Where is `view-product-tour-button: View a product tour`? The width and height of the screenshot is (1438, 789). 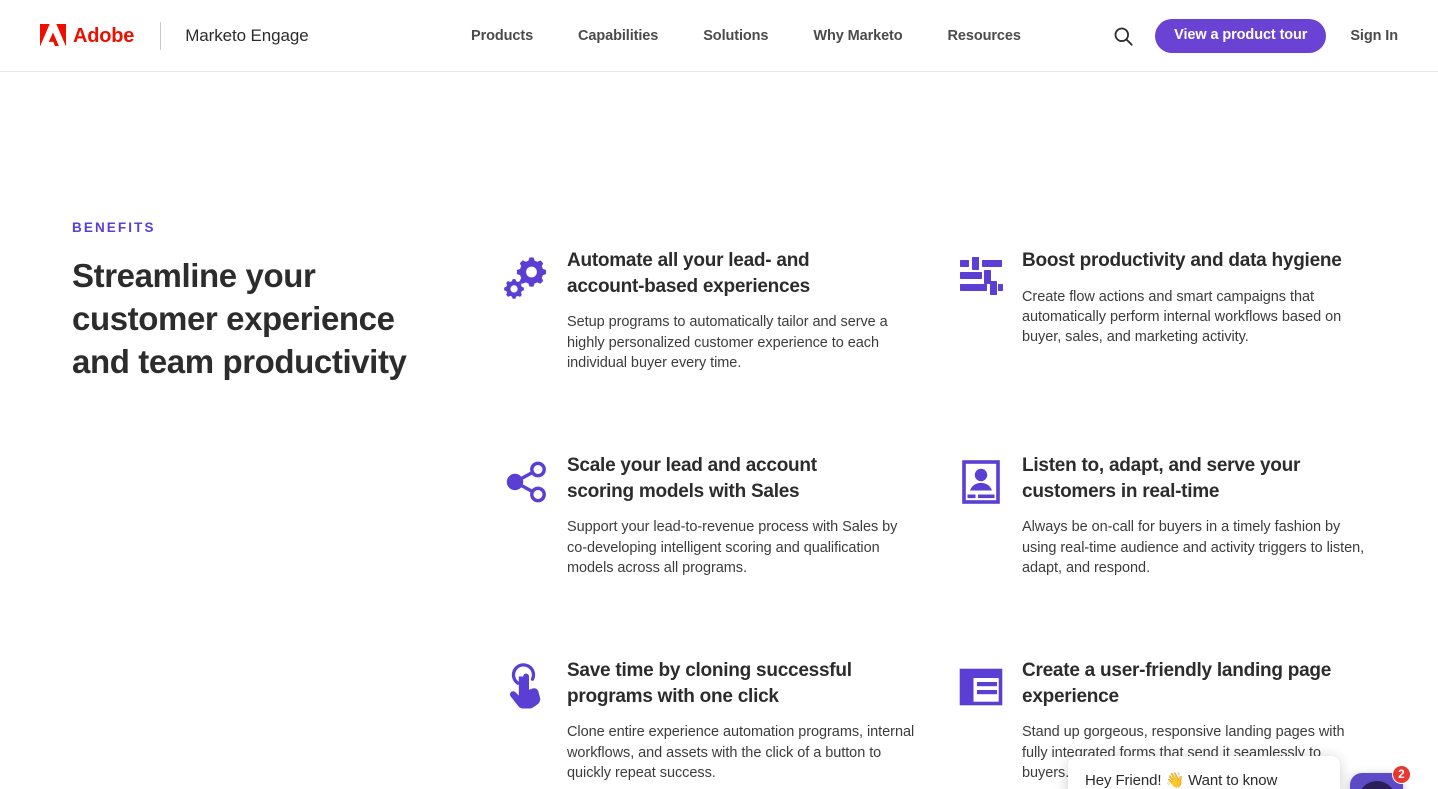
view-product-tour-button: View a product tour is located at coordinates (1241, 36).